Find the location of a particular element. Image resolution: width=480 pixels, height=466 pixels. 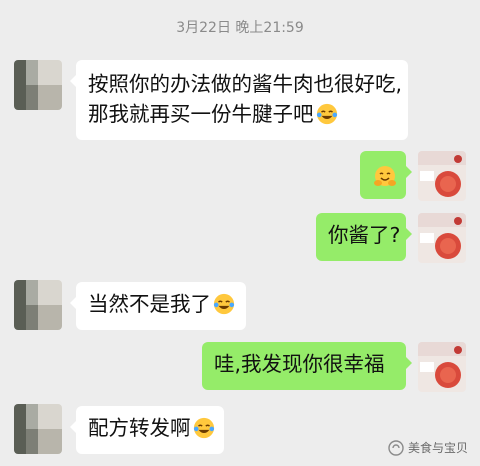

message-bubble: 配方转发啊 is located at coordinates (147, 430).